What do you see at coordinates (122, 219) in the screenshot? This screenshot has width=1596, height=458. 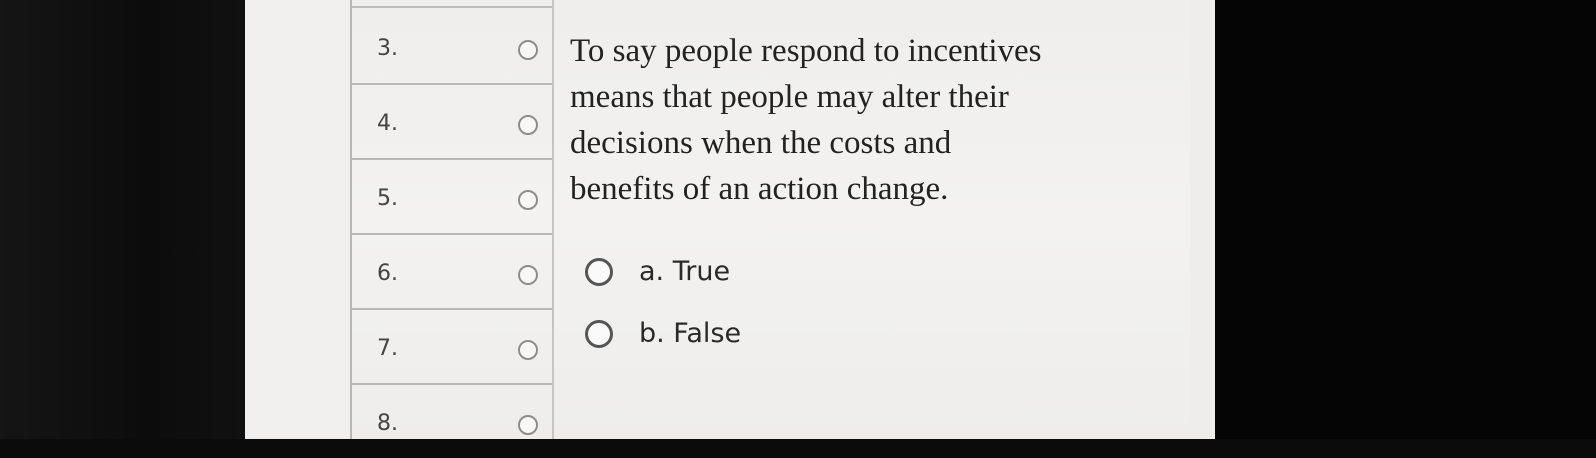 I see `background-left` at bounding box center [122, 219].